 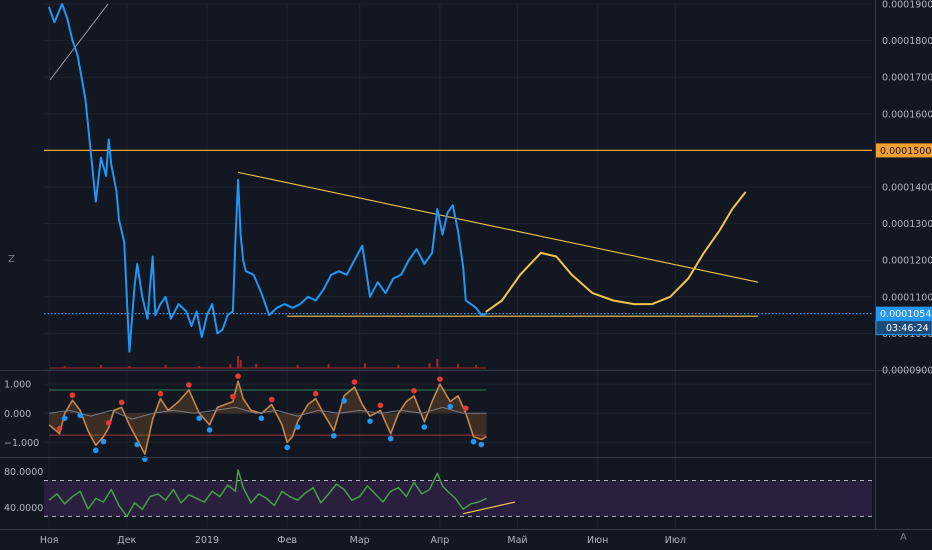 What do you see at coordinates (207, 540) in the screenshot?
I see `time-tick-label: 2019` at bounding box center [207, 540].